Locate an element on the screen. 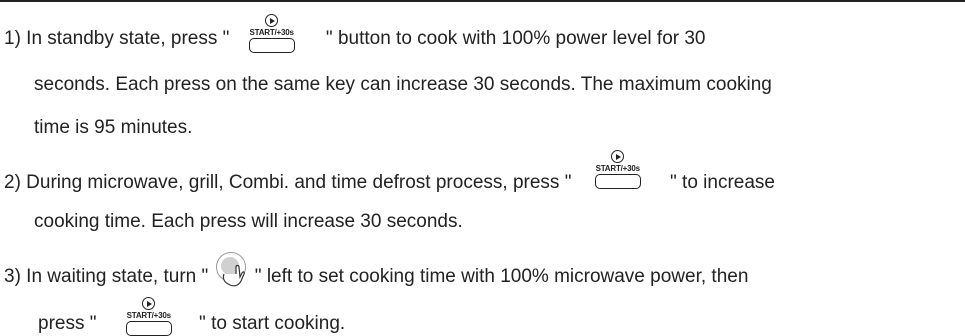  item-2-text-suffix: " to increase is located at coordinates (722, 182).